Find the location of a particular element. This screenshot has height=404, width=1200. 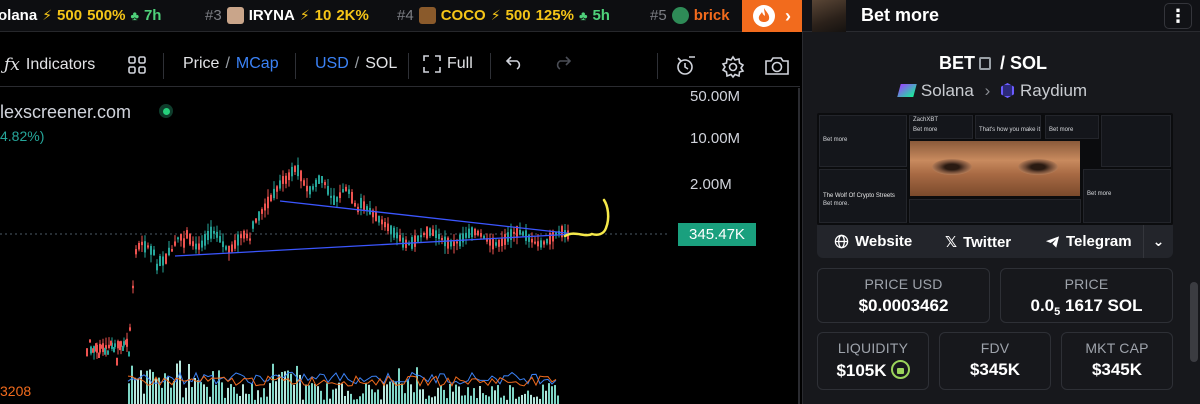

indicators-button: ƒx Indicators is located at coordinates (49, 65).